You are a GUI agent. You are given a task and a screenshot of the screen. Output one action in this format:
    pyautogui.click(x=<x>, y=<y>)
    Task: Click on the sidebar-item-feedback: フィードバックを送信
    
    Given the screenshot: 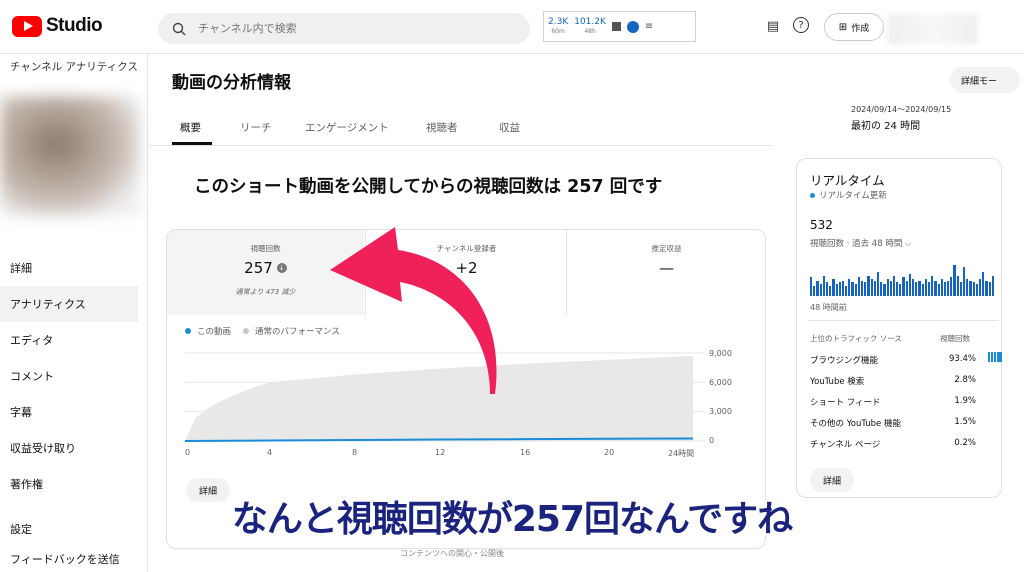 What is the action you would take?
    pyautogui.click(x=69, y=559)
    